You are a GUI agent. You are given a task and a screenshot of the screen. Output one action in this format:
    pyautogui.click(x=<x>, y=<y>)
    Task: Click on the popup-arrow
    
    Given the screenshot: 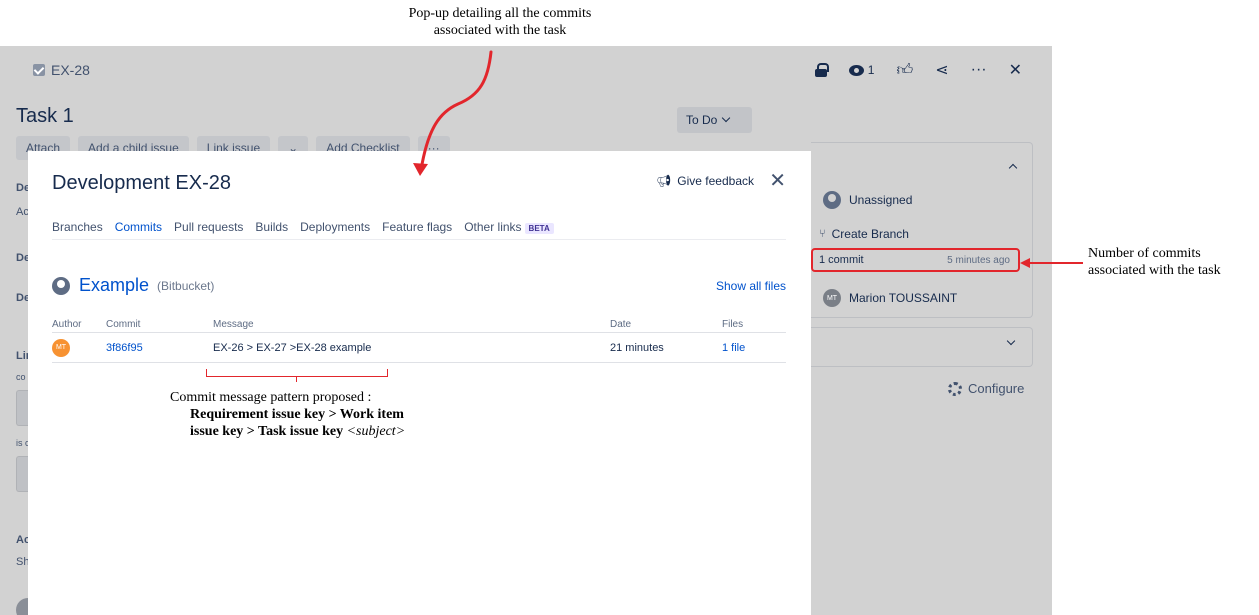 What is the action you would take?
    pyautogui.click(x=456, y=111)
    